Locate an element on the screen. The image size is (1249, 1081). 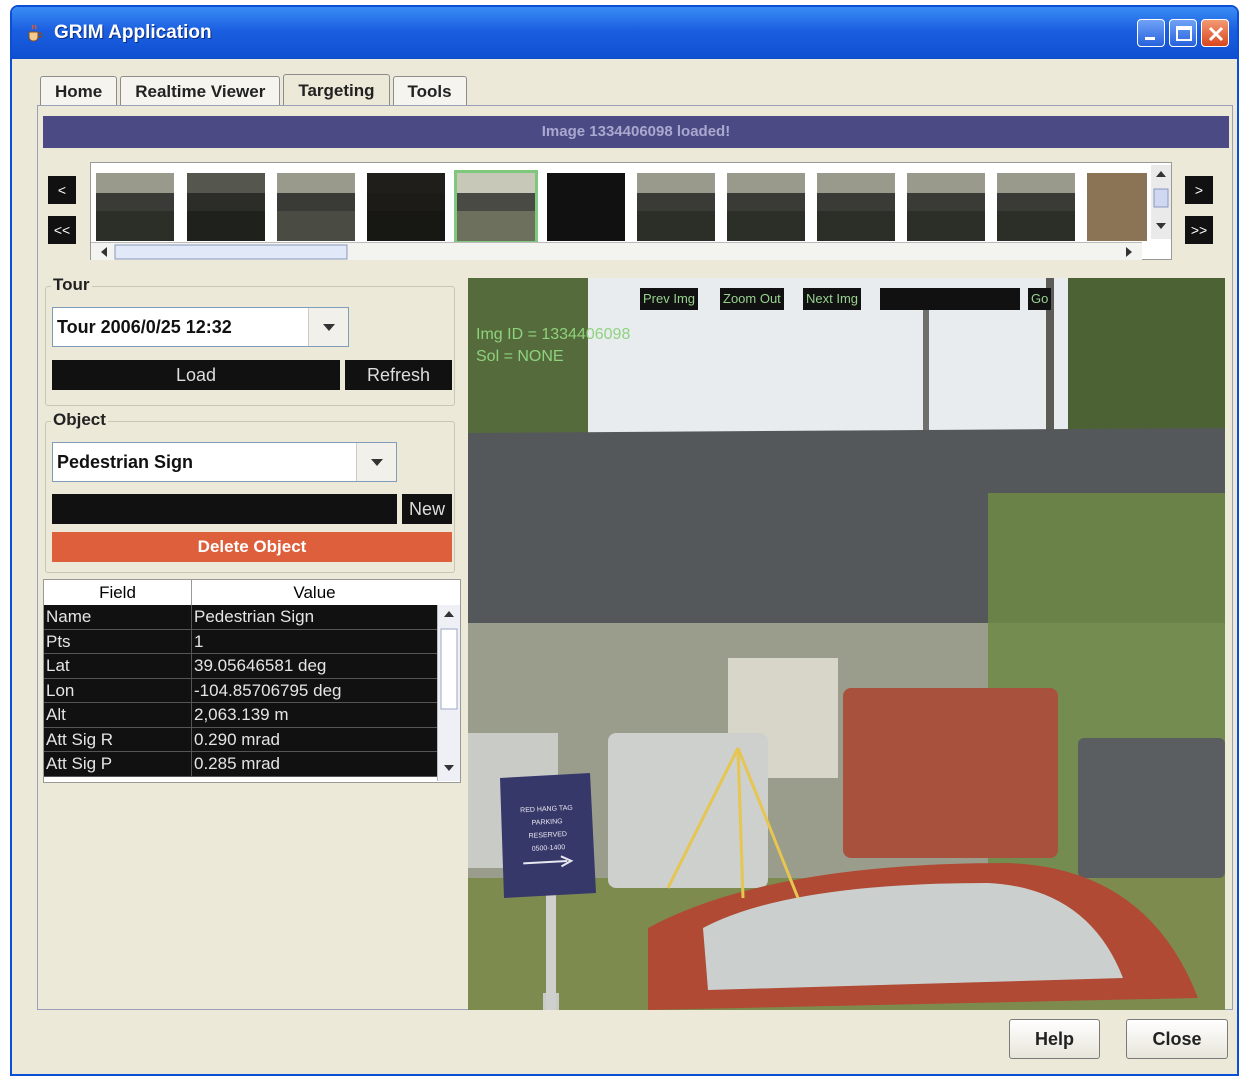
value-cell: 2,063.139 m is located at coordinates (241, 714).